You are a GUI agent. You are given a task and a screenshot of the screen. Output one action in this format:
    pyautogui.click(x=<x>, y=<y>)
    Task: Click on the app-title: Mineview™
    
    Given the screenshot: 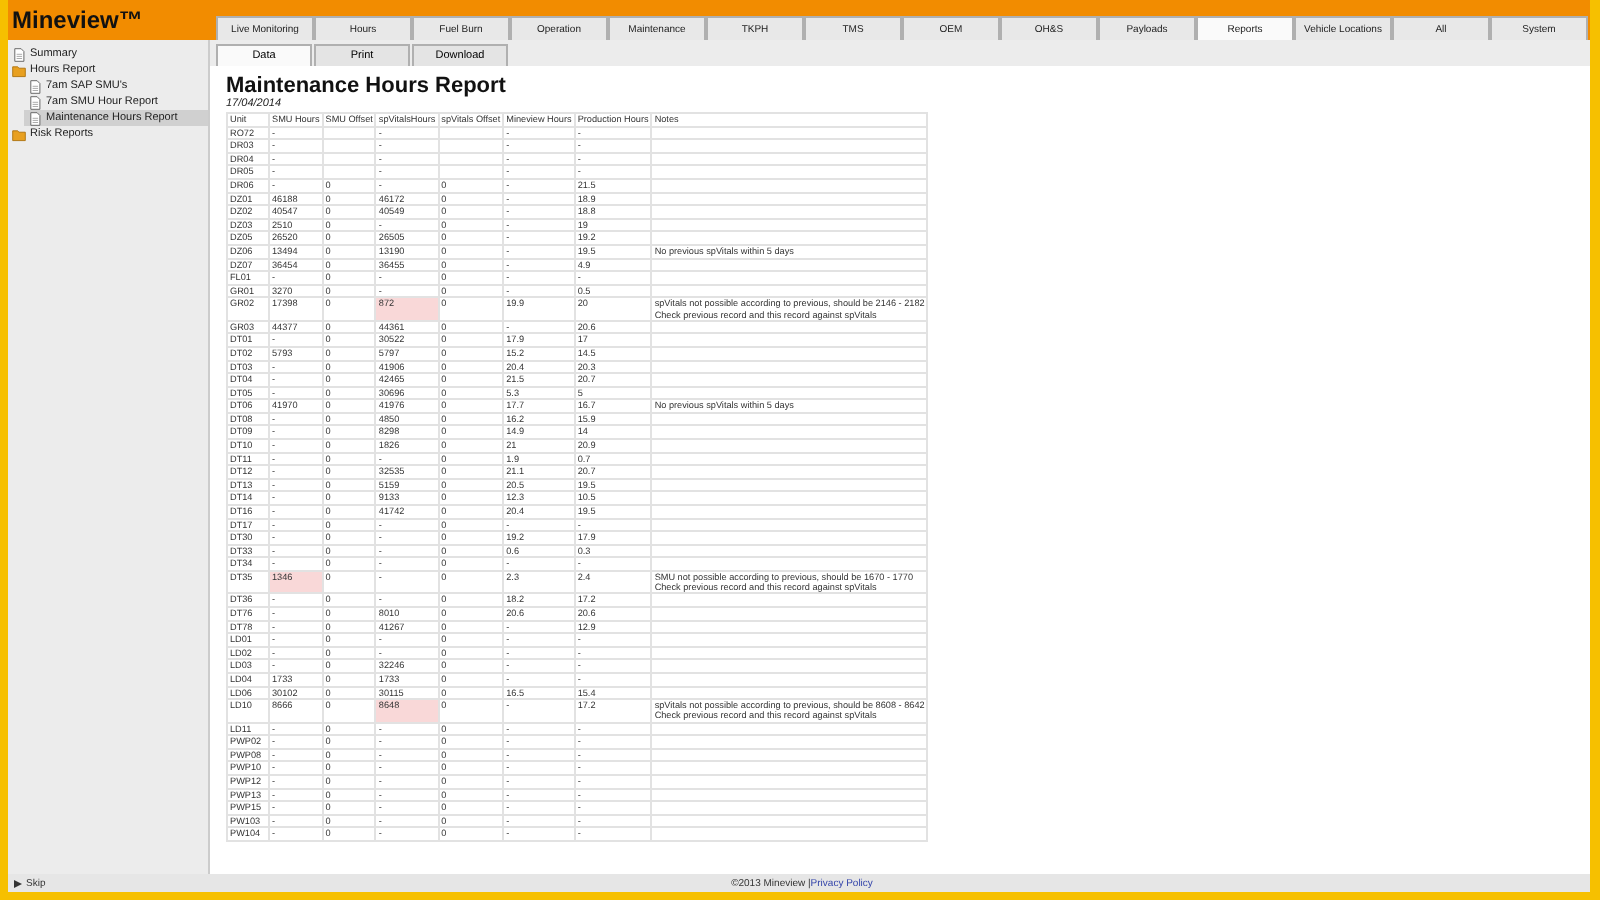 What is the action you would take?
    pyautogui.click(x=77, y=19)
    